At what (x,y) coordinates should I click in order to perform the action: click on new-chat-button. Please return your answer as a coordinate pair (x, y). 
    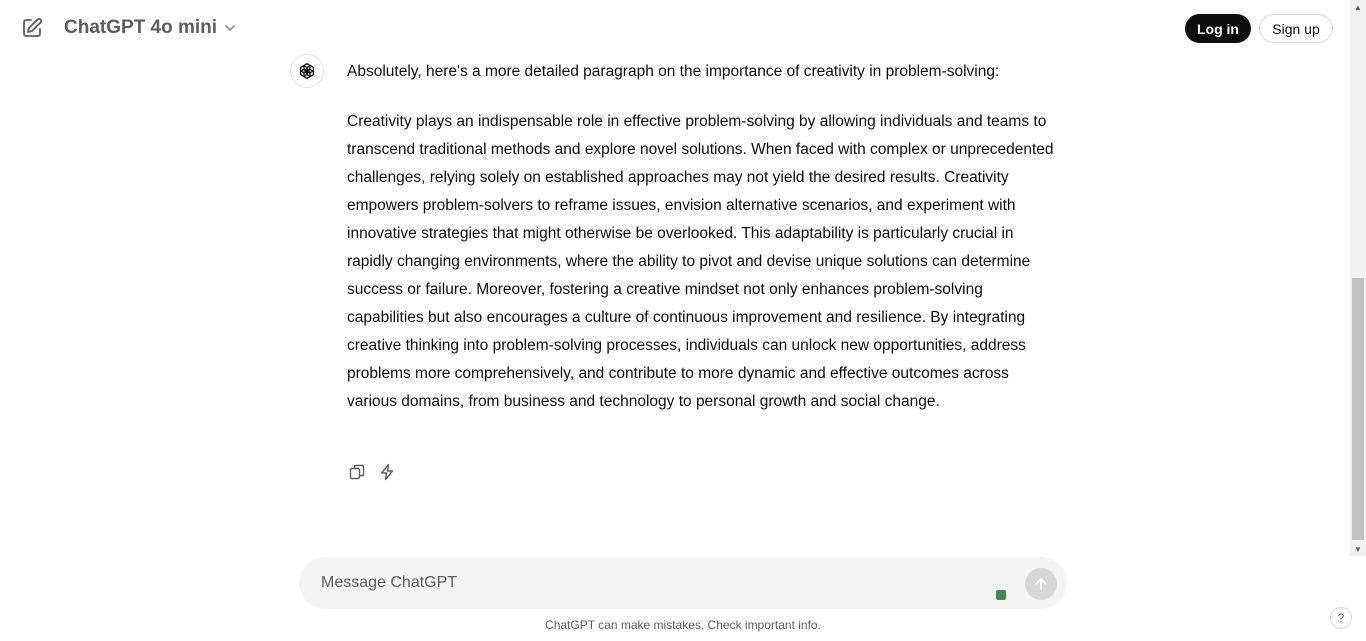
    Looking at the image, I should click on (32, 28).